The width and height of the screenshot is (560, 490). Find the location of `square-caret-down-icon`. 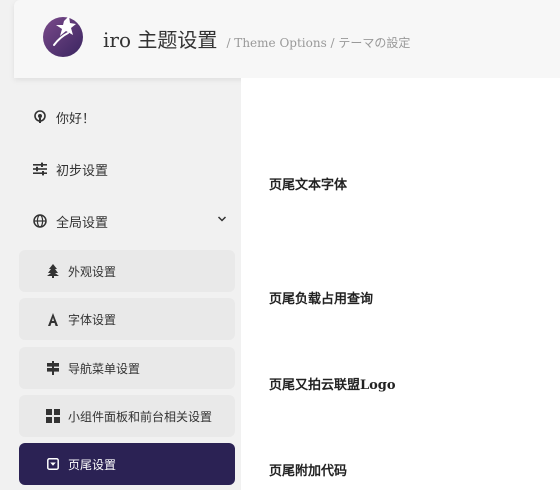

square-caret-down-icon is located at coordinates (53, 464).